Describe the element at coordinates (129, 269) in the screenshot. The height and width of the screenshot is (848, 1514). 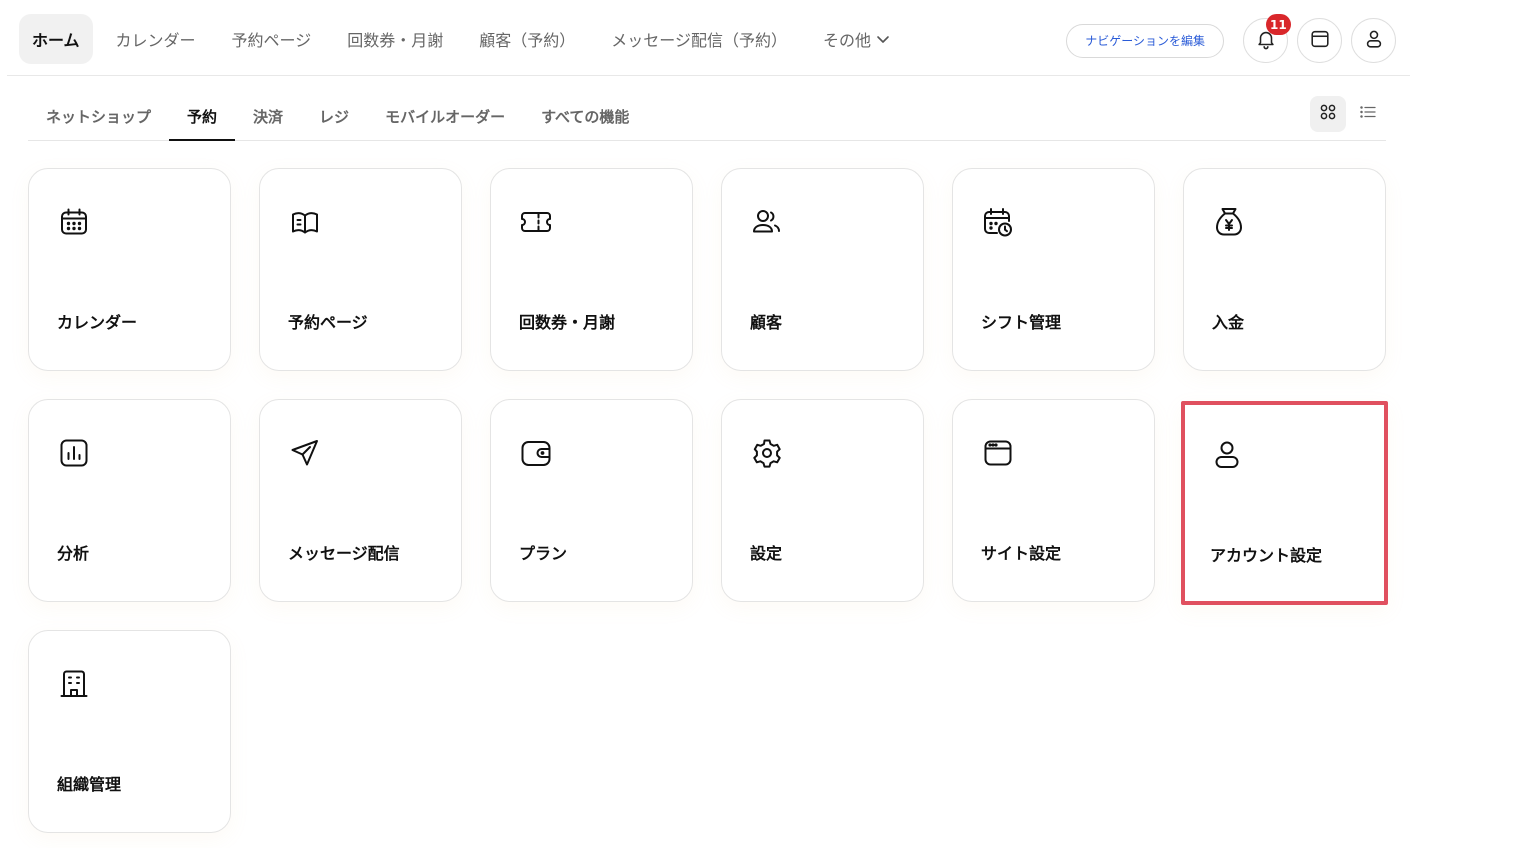
I see `tile-calendar: カレンダー` at that location.